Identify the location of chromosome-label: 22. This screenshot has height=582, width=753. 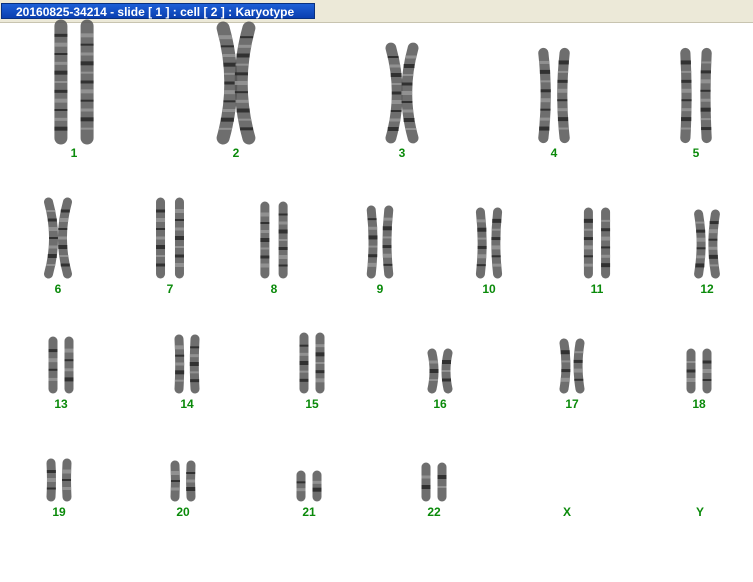
(434, 512).